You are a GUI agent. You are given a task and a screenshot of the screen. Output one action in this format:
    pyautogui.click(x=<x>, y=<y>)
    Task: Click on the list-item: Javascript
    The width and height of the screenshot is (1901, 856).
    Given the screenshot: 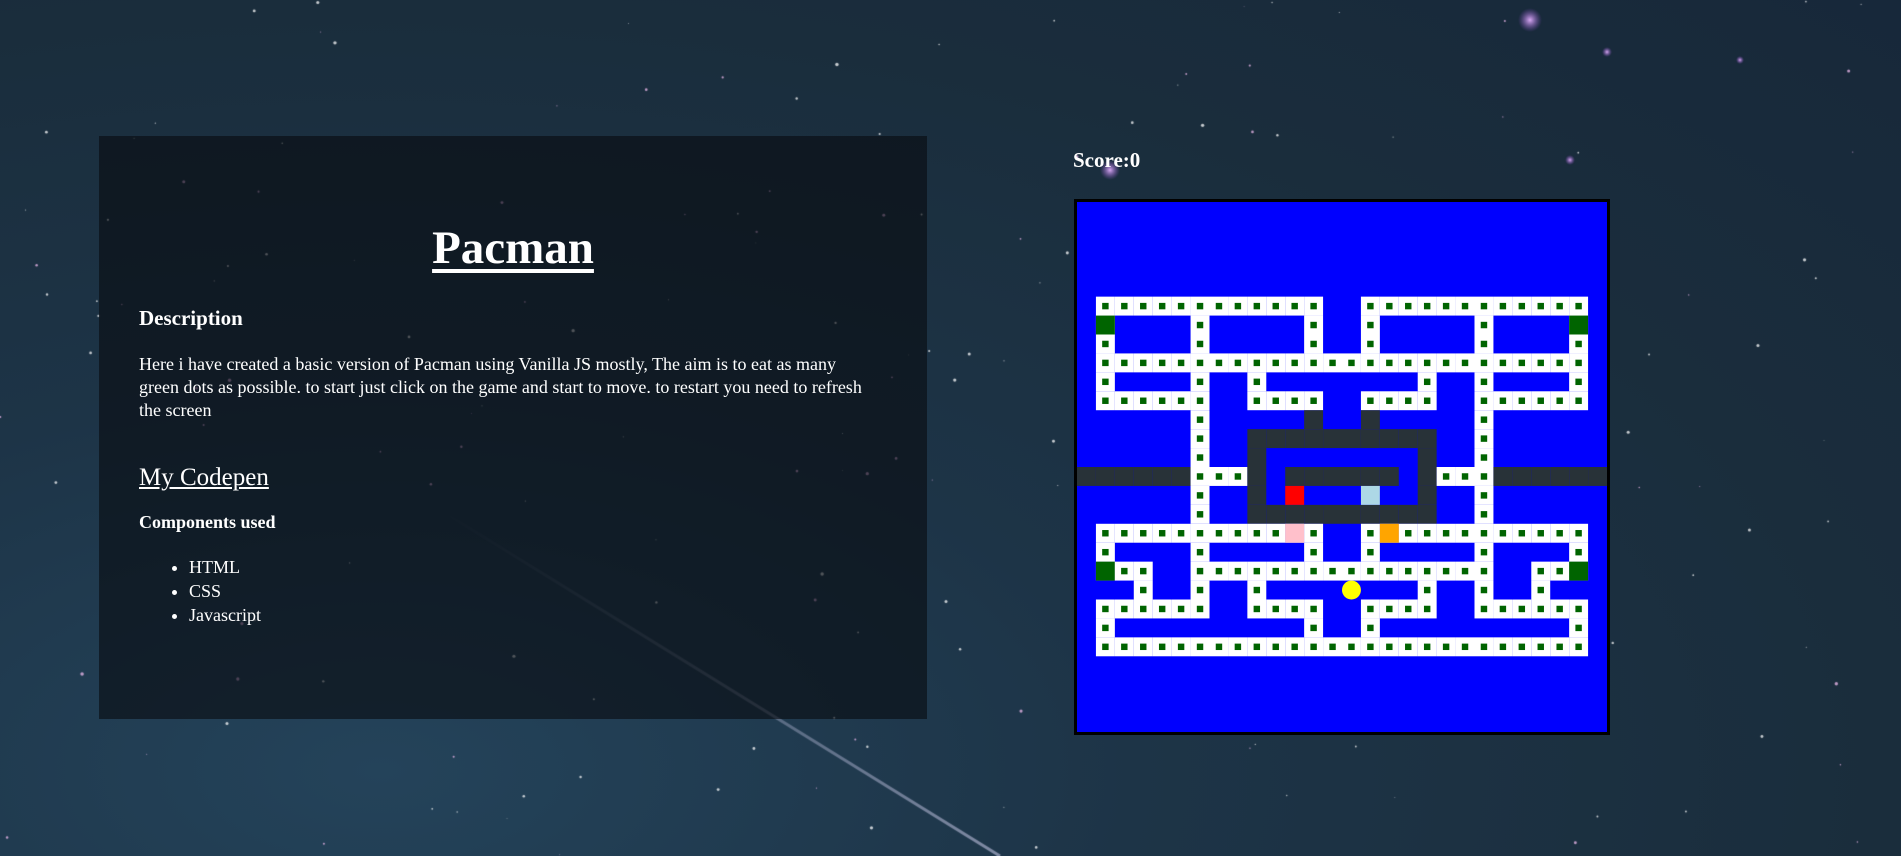 What is the action you would take?
    pyautogui.click(x=538, y=615)
    